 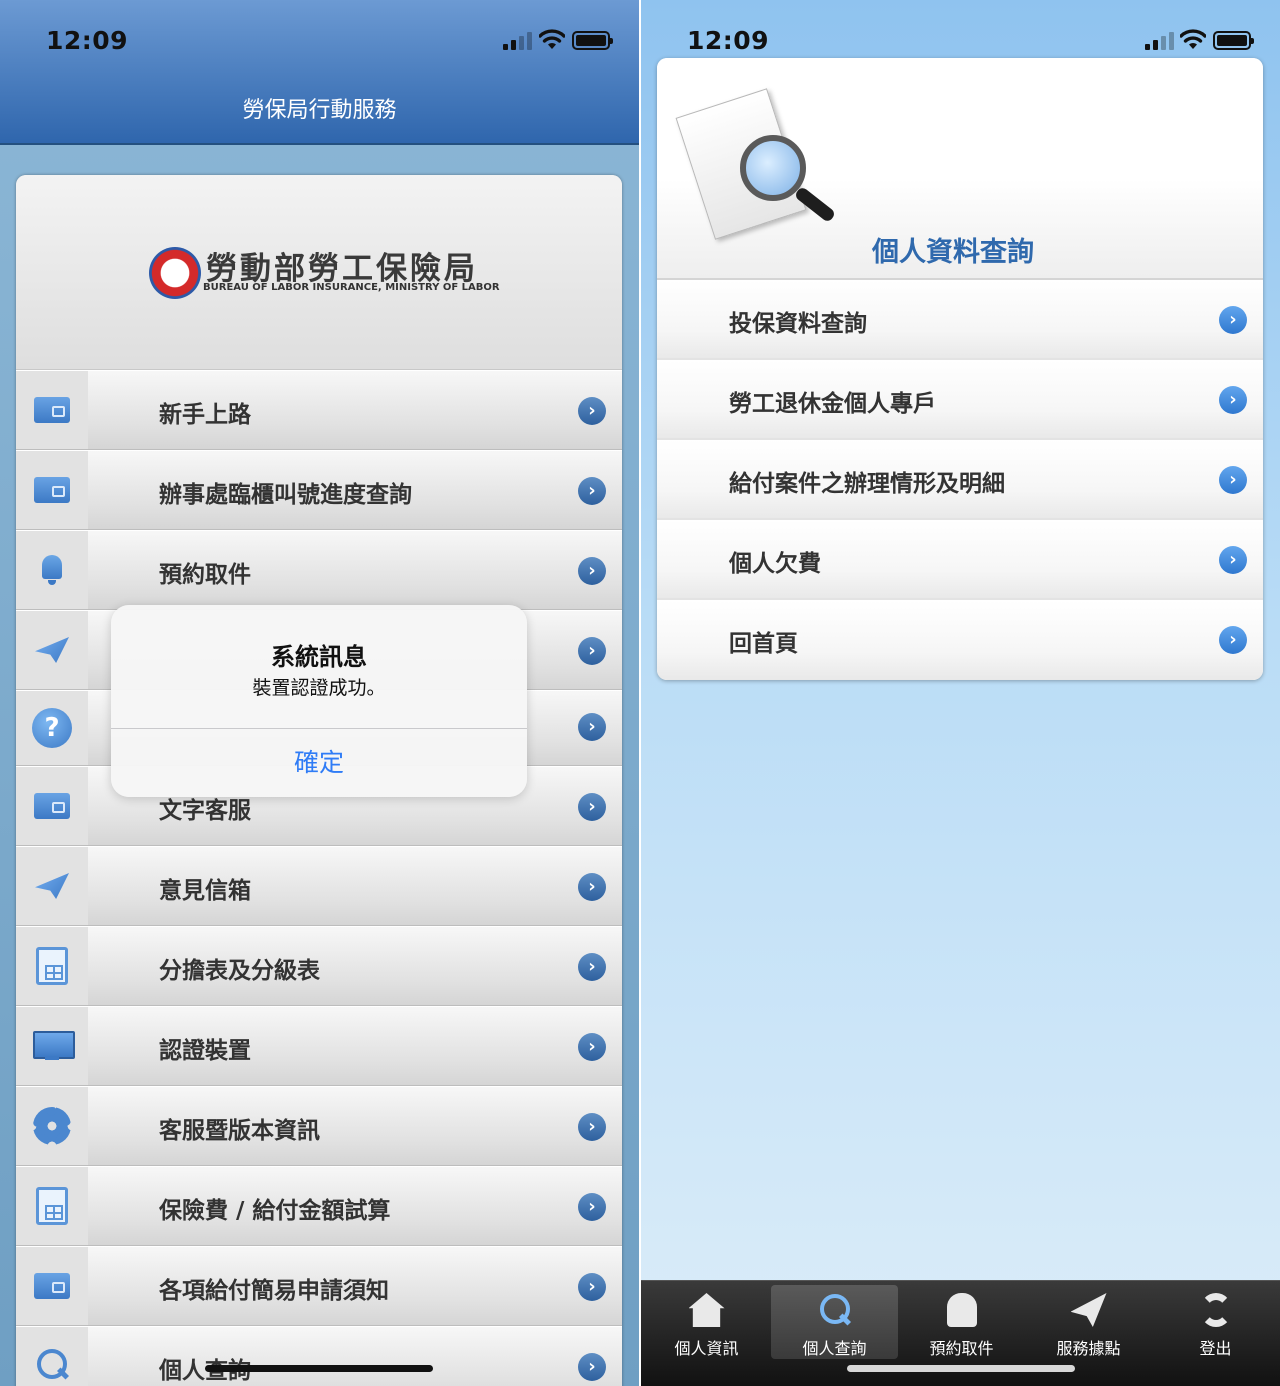 What do you see at coordinates (867, 484) in the screenshot?
I see `menu-item-label: 給付案件之辦理情形及明細` at bounding box center [867, 484].